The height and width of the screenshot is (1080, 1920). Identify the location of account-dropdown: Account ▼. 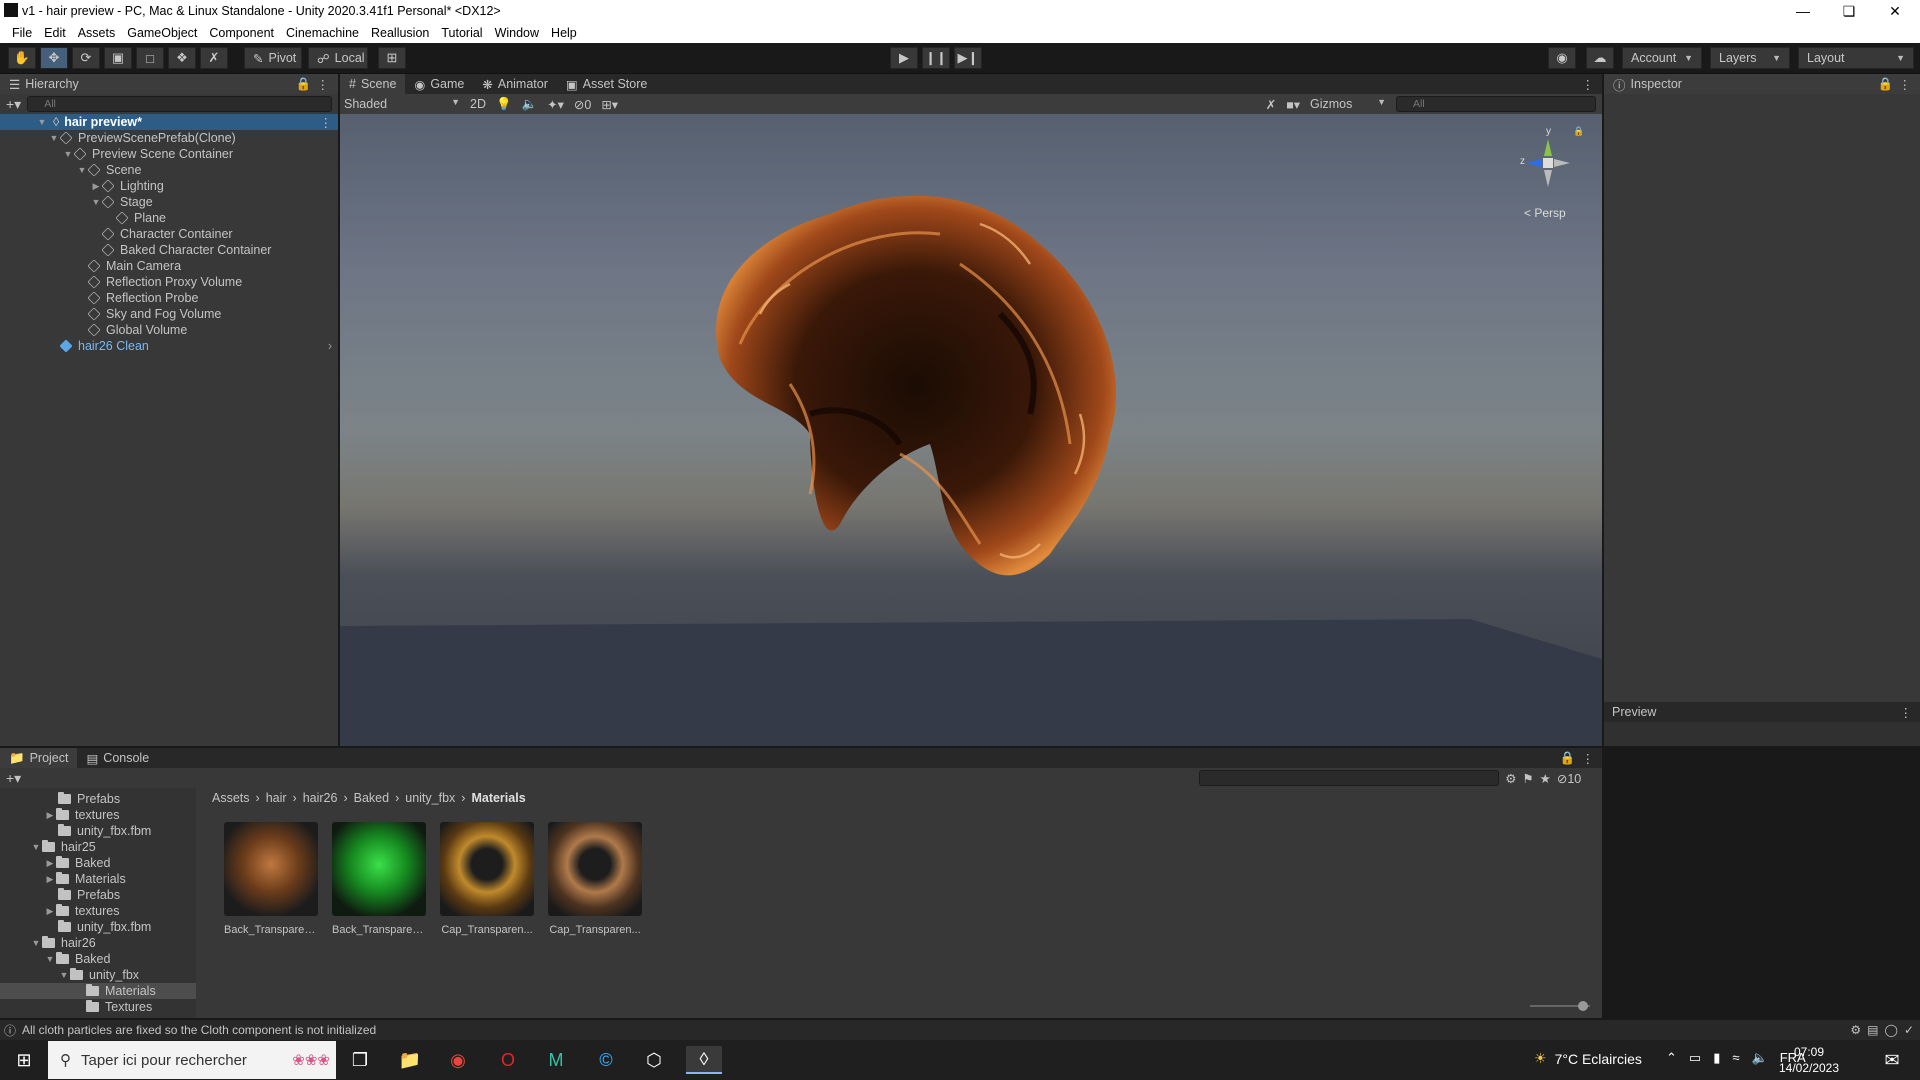
(1662, 58).